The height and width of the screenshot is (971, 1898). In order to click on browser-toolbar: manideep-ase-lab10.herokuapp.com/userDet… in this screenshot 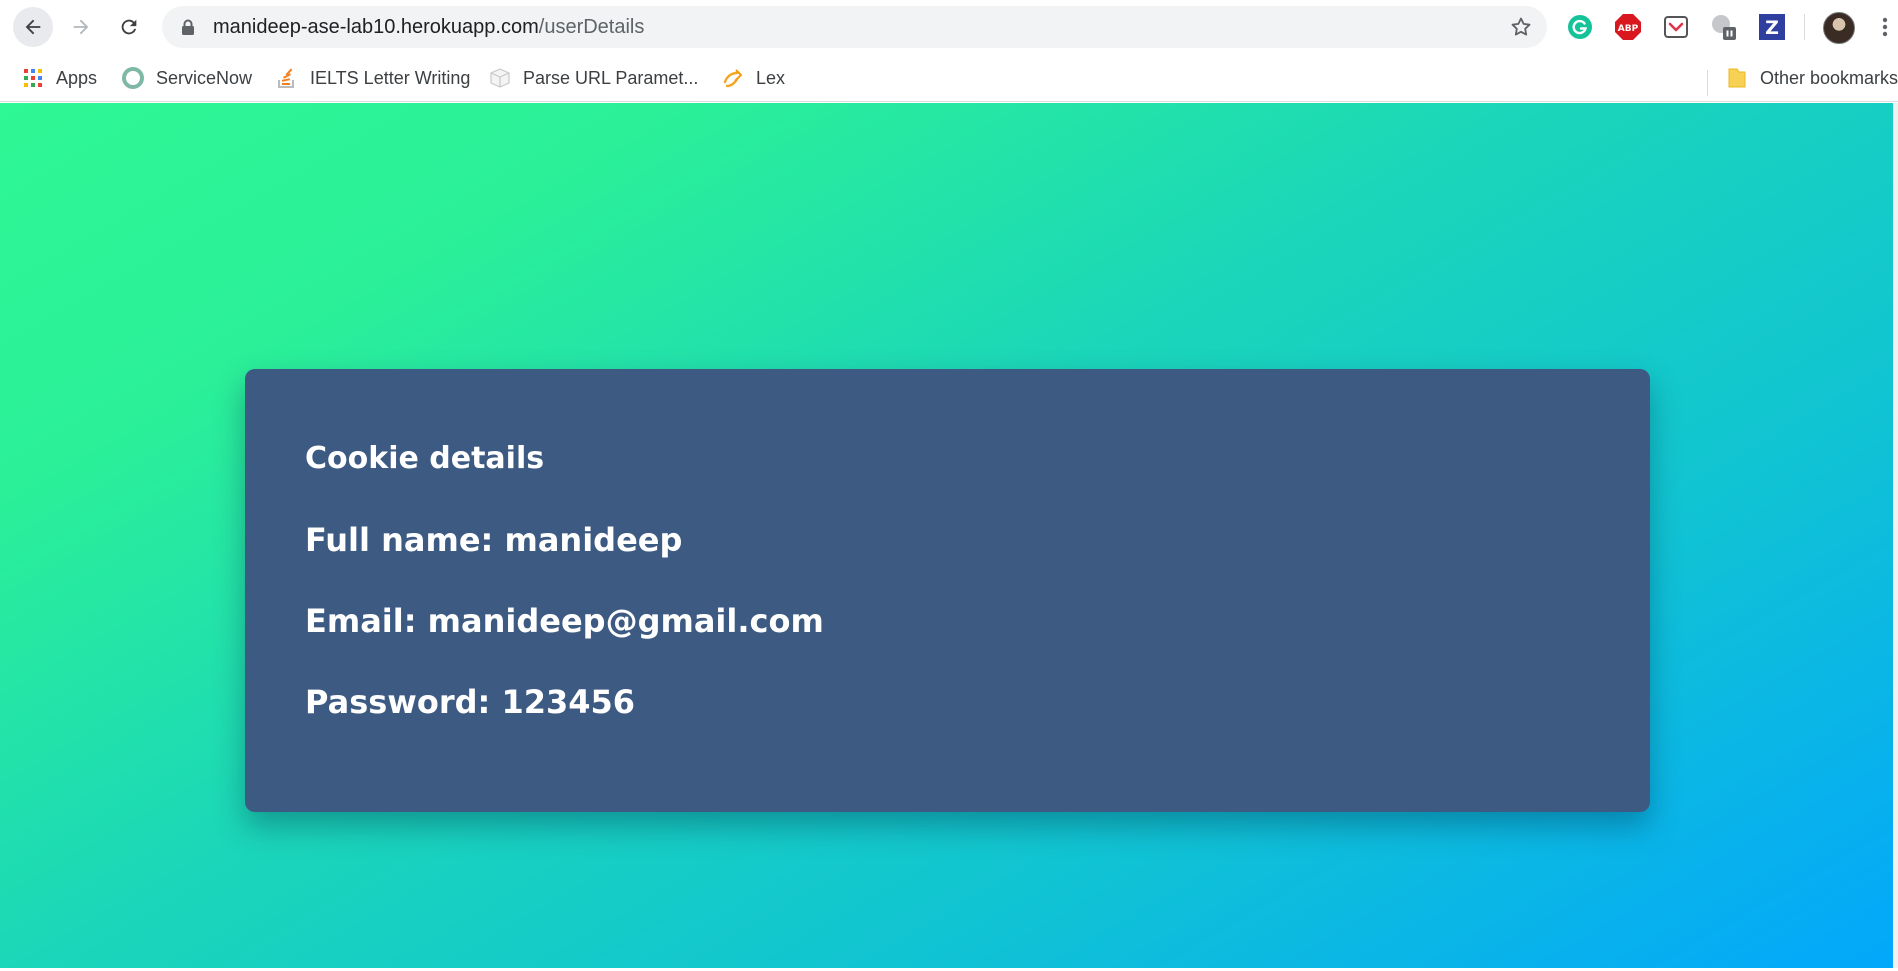, I will do `click(949, 27)`.